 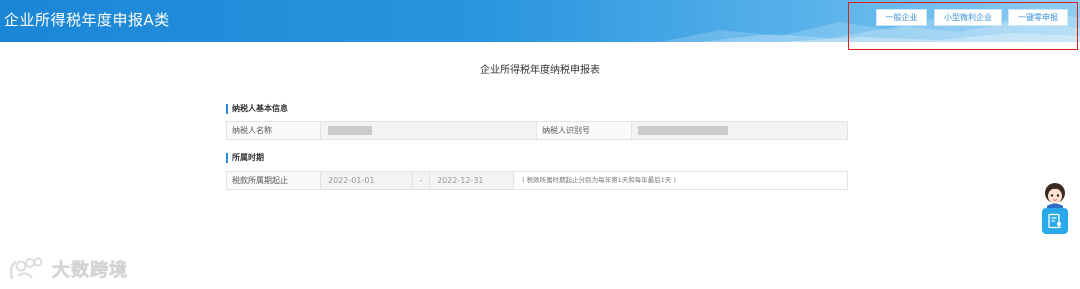 I want to click on section-period-heading: 所属时期, so click(x=245, y=158).